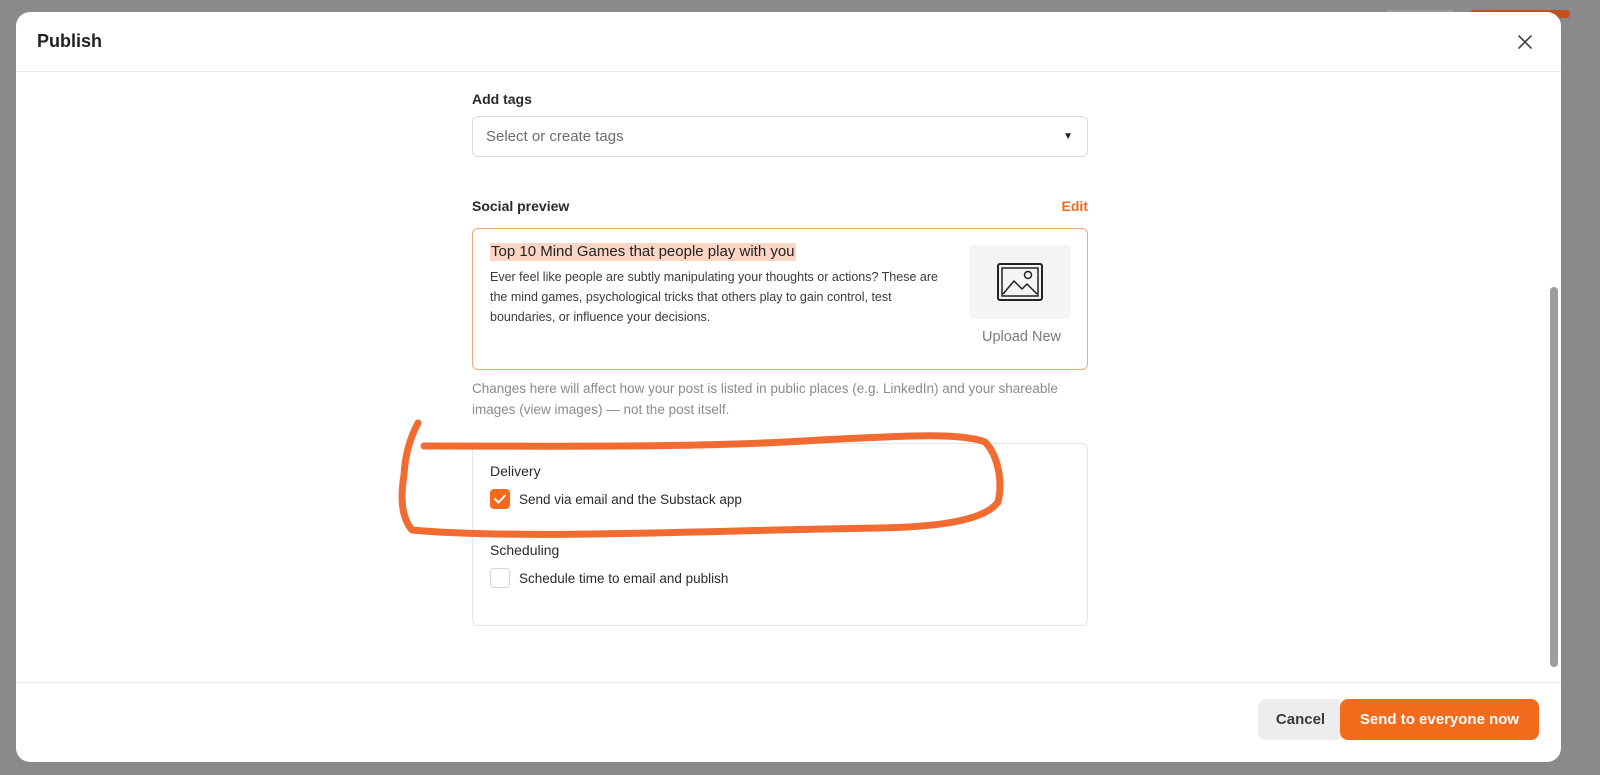 Image resolution: width=1600 pixels, height=775 pixels. Describe the element at coordinates (521, 206) in the screenshot. I see `social-preview-label: Social preview` at that location.